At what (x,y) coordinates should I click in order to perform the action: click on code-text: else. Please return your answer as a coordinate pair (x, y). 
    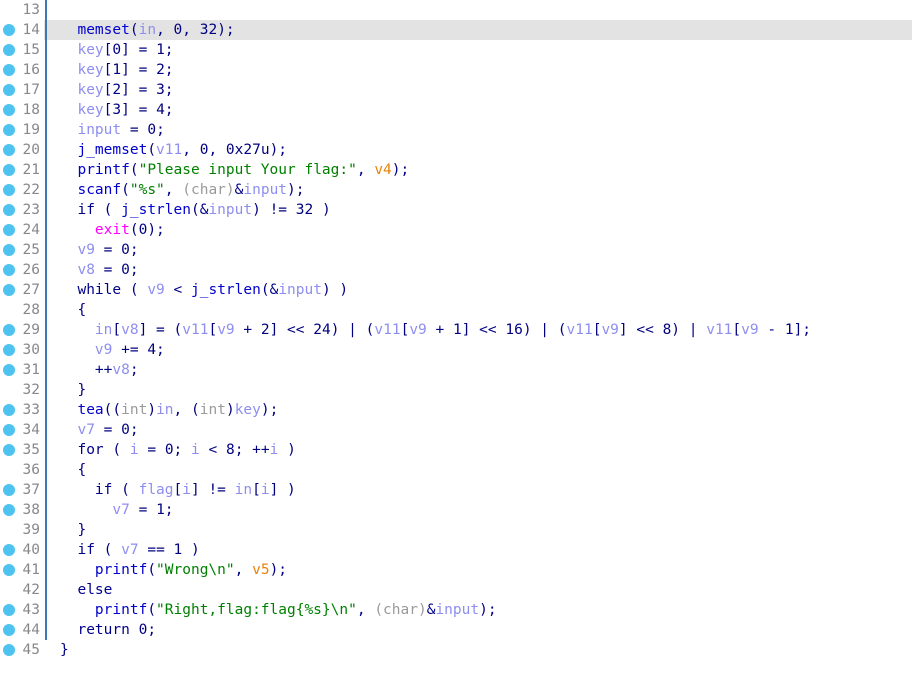
    Looking at the image, I should click on (482, 590).